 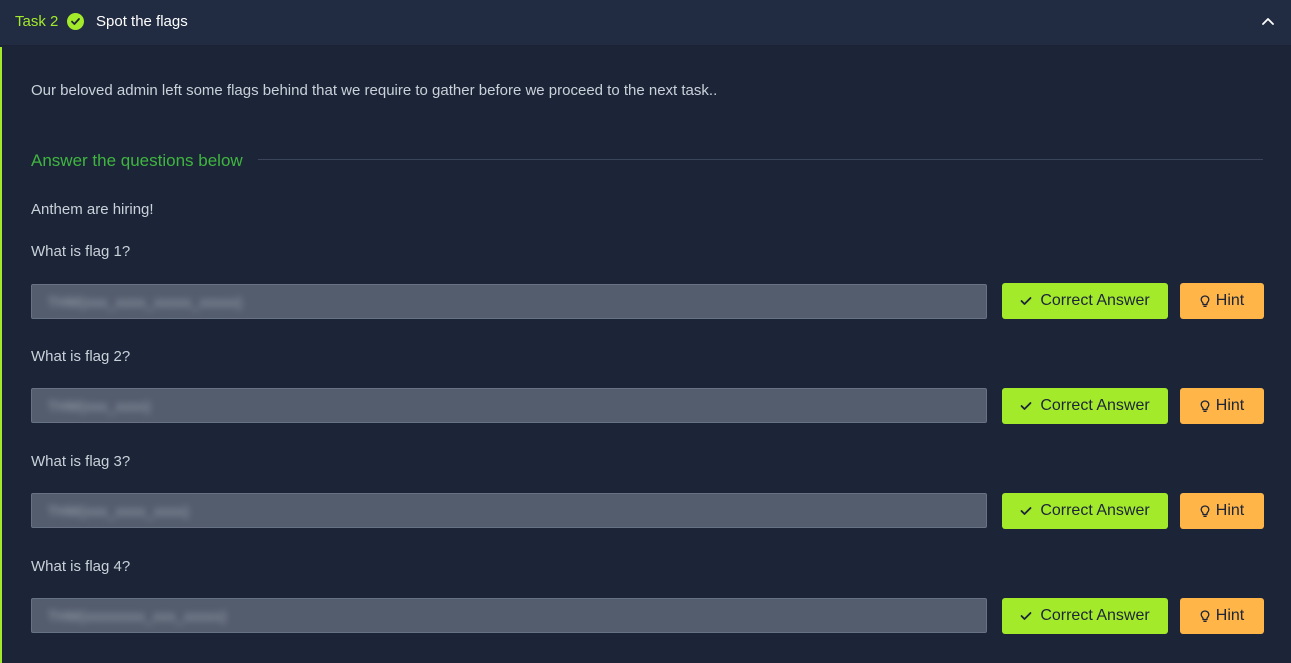 What do you see at coordinates (760, 159) in the screenshot?
I see `heading-divider` at bounding box center [760, 159].